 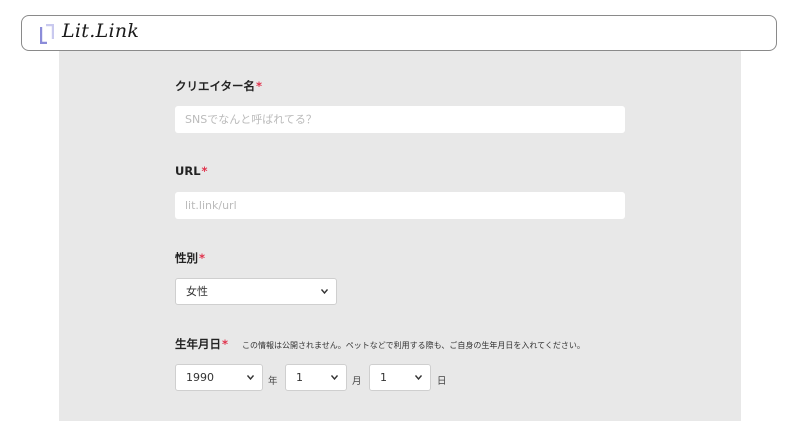 What do you see at coordinates (357, 381) in the screenshot?
I see `month-unit: 月` at bounding box center [357, 381].